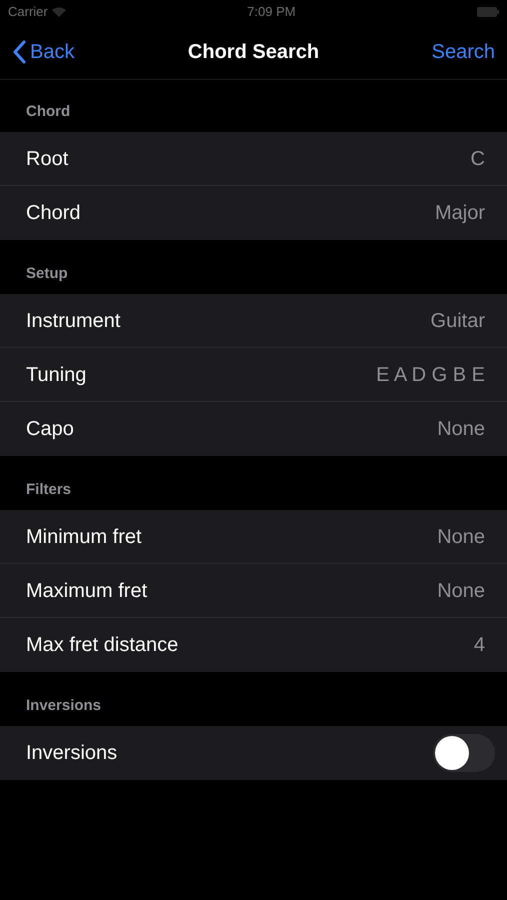  What do you see at coordinates (53, 213) in the screenshot?
I see `row-label: Chord` at bounding box center [53, 213].